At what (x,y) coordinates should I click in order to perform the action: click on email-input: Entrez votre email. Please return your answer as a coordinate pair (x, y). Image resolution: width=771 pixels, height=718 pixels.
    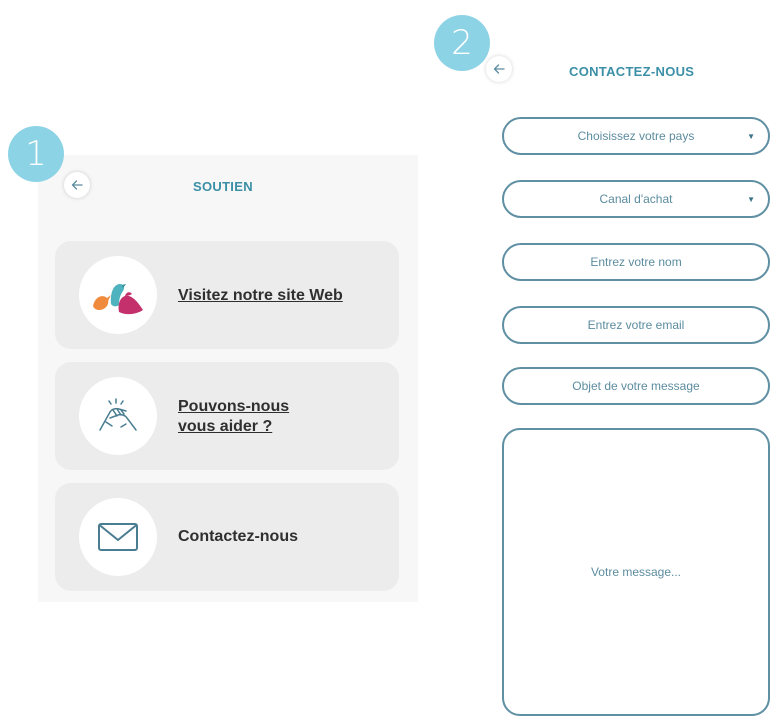
    Looking at the image, I should click on (636, 325).